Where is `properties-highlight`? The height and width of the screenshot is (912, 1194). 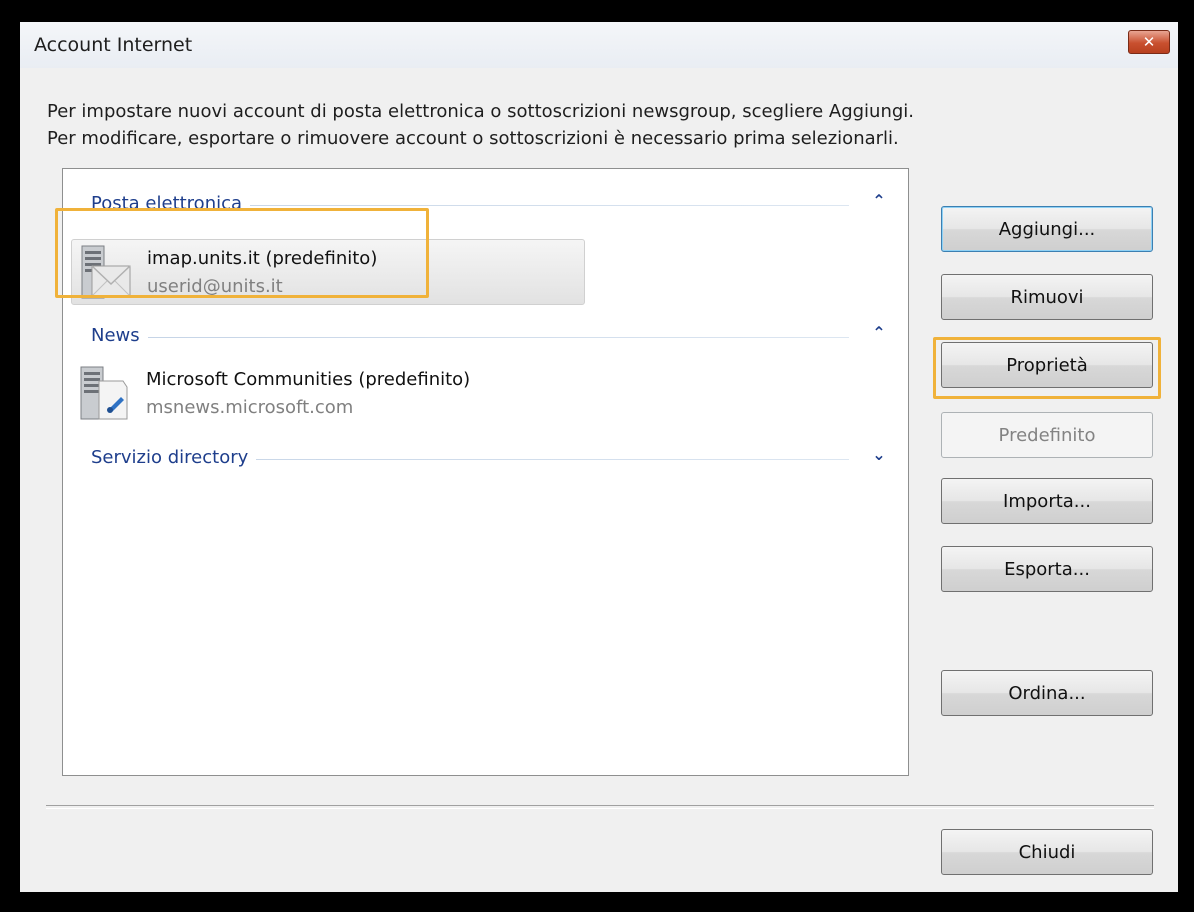 properties-highlight is located at coordinates (1047, 368).